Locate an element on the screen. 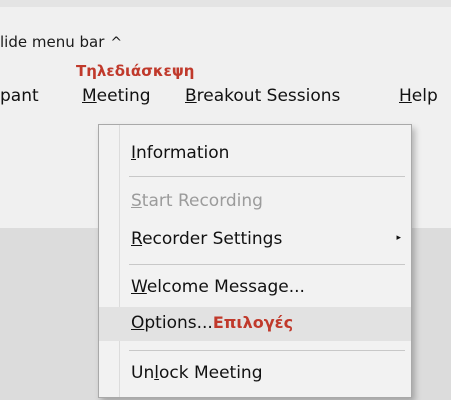 The image size is (451, 400). menu-meeting-label: eeting is located at coordinates (123, 96).